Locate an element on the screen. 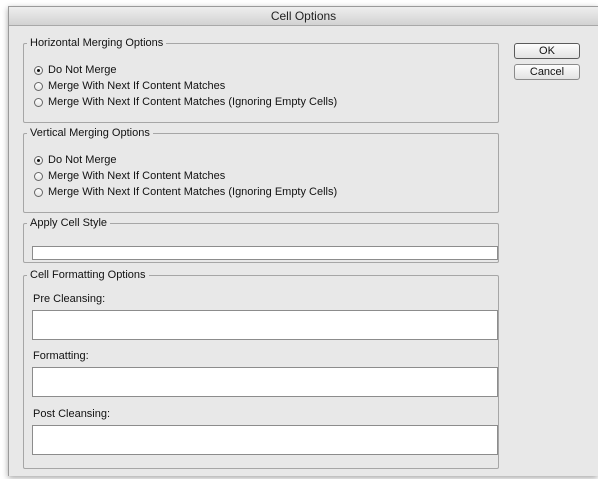 This screenshot has width=598, height=479. vertical-option-merge-if-matches: Merge With Next If Content Matches is located at coordinates (129, 176).